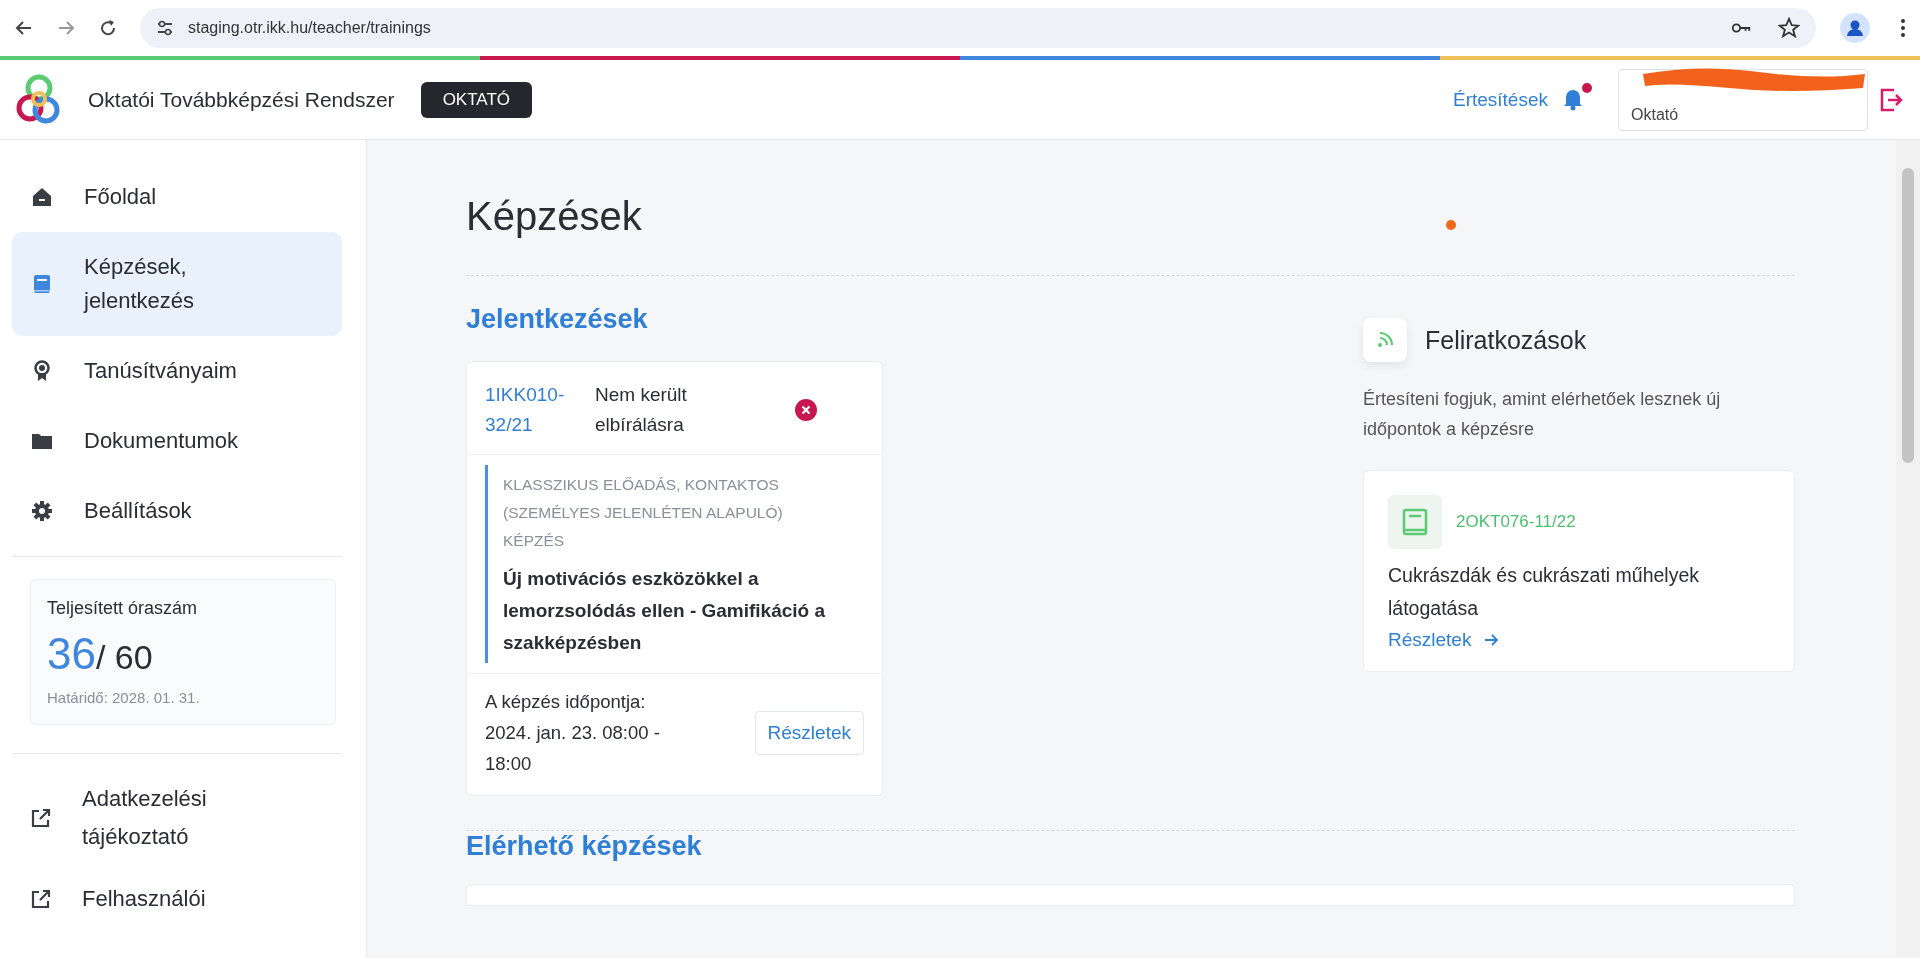 This screenshot has width=1920, height=958. What do you see at coordinates (42, 197) in the screenshot?
I see `home-icon` at bounding box center [42, 197].